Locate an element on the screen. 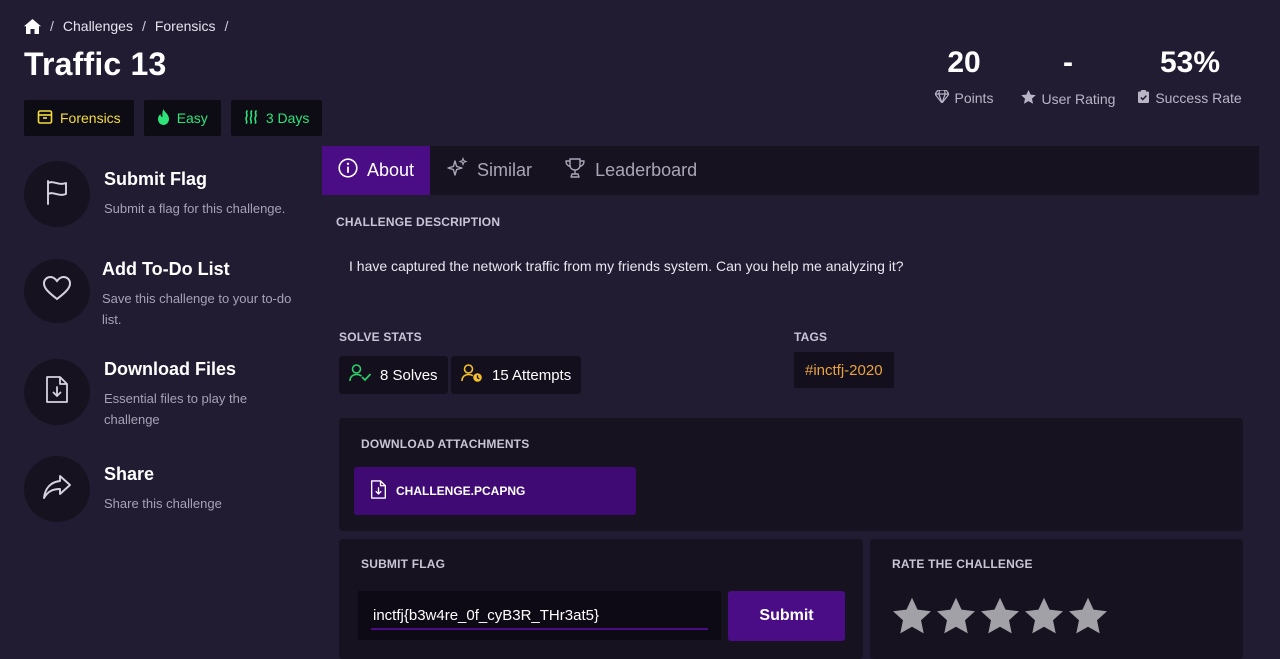 The image size is (1280, 659). action-title: Submit Flag is located at coordinates (155, 179).